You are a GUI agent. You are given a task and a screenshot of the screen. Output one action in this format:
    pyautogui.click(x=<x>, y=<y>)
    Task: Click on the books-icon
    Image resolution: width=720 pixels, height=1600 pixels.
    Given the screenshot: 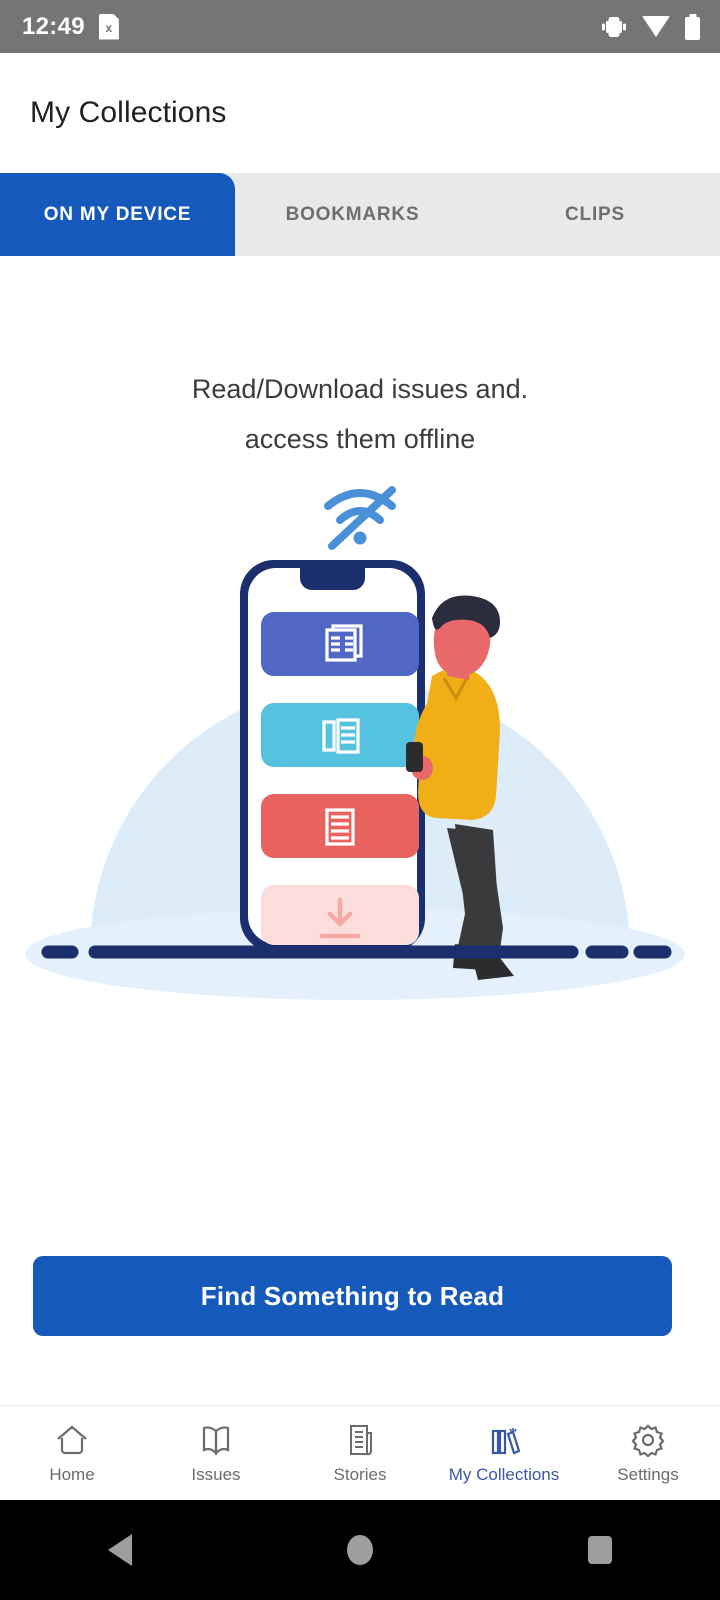 What is the action you would take?
    pyautogui.click(x=504, y=1440)
    